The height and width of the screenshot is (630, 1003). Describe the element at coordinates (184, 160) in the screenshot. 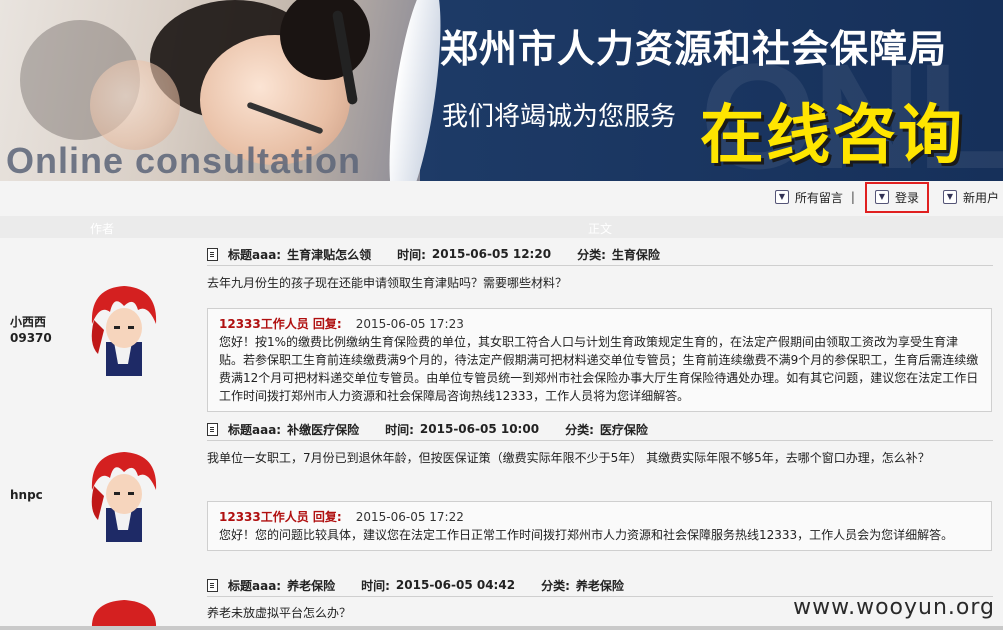

I see `banner-english-text: Online consultation` at that location.